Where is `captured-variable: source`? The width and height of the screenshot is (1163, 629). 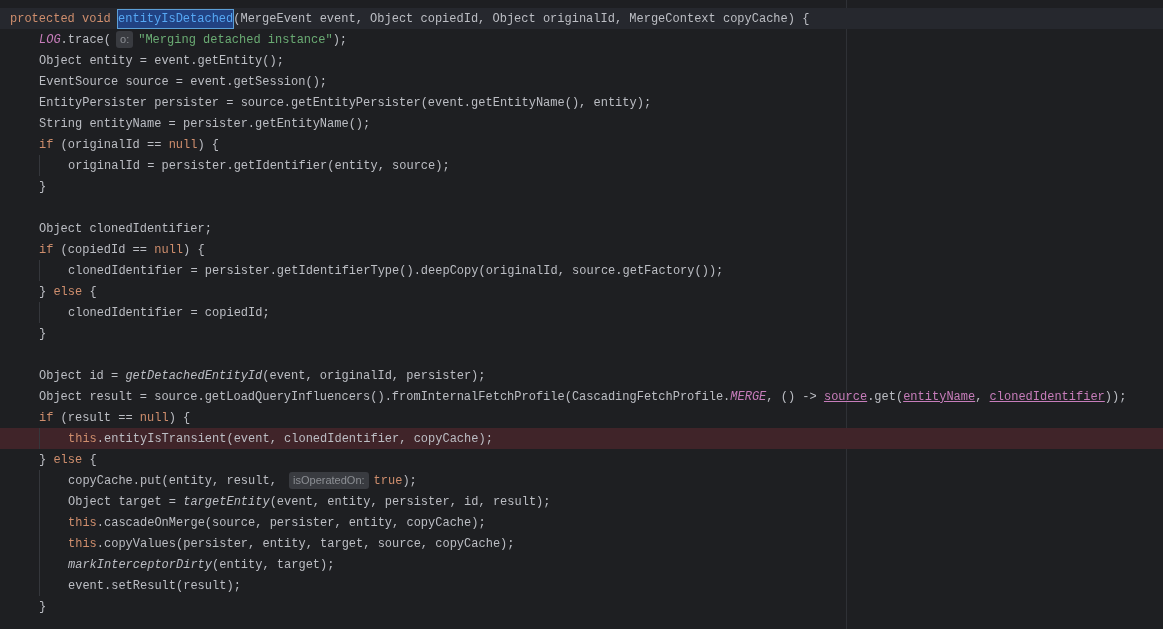 captured-variable: source is located at coordinates (845, 397).